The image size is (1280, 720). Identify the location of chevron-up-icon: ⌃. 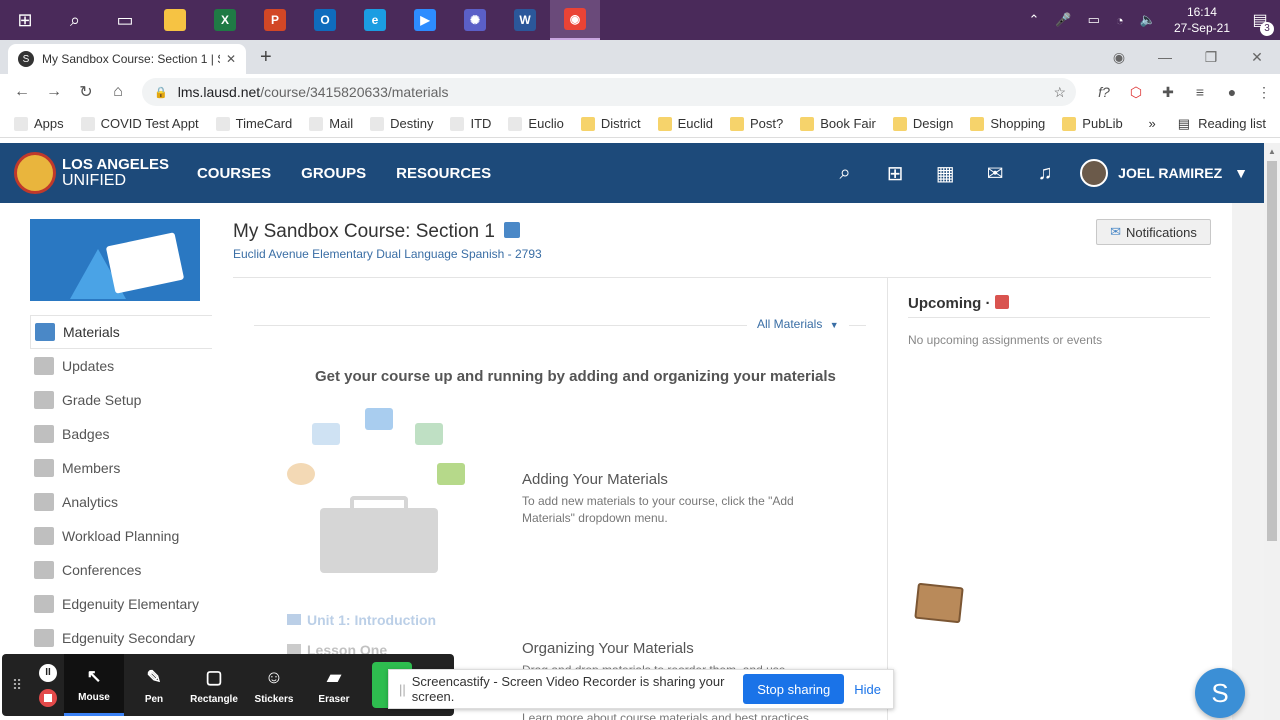
(1034, 20).